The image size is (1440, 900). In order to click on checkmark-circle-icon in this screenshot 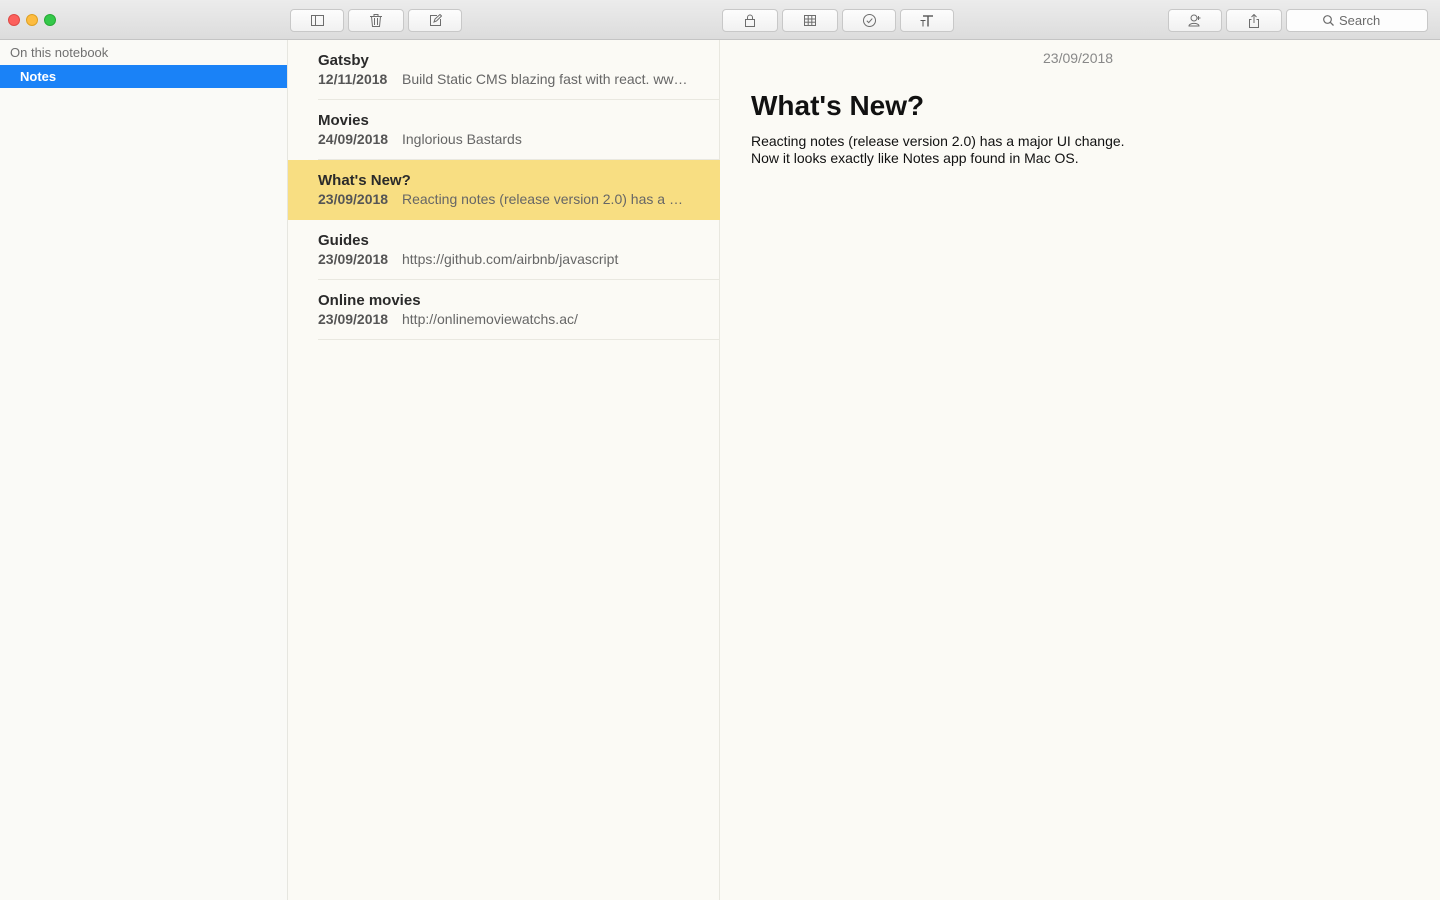, I will do `click(869, 20)`.